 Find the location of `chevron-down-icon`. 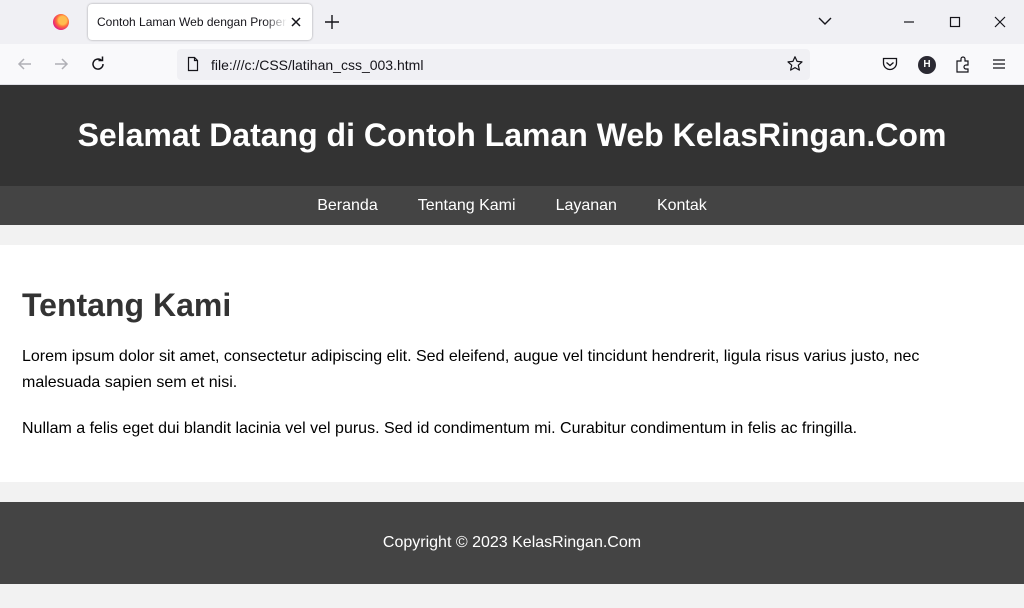

chevron-down-icon is located at coordinates (825, 21).